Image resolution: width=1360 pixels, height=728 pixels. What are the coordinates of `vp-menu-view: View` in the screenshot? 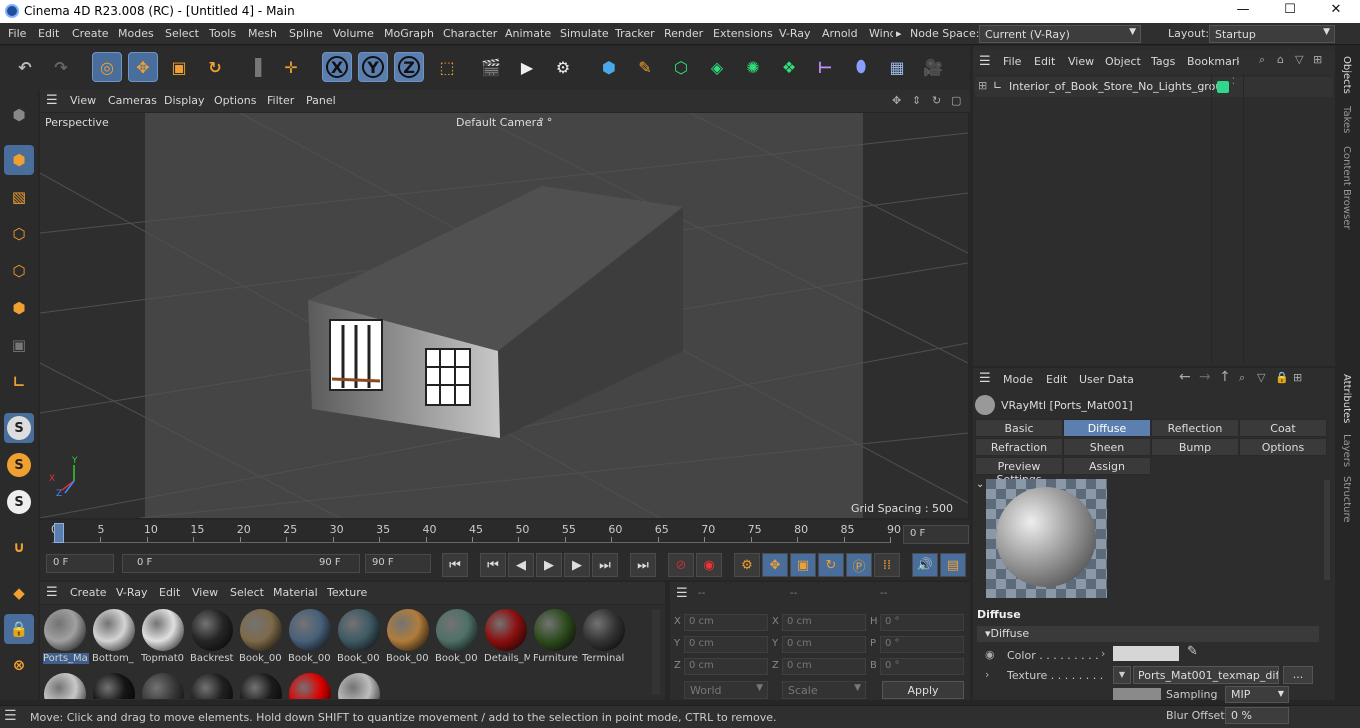 It's located at (83, 100).